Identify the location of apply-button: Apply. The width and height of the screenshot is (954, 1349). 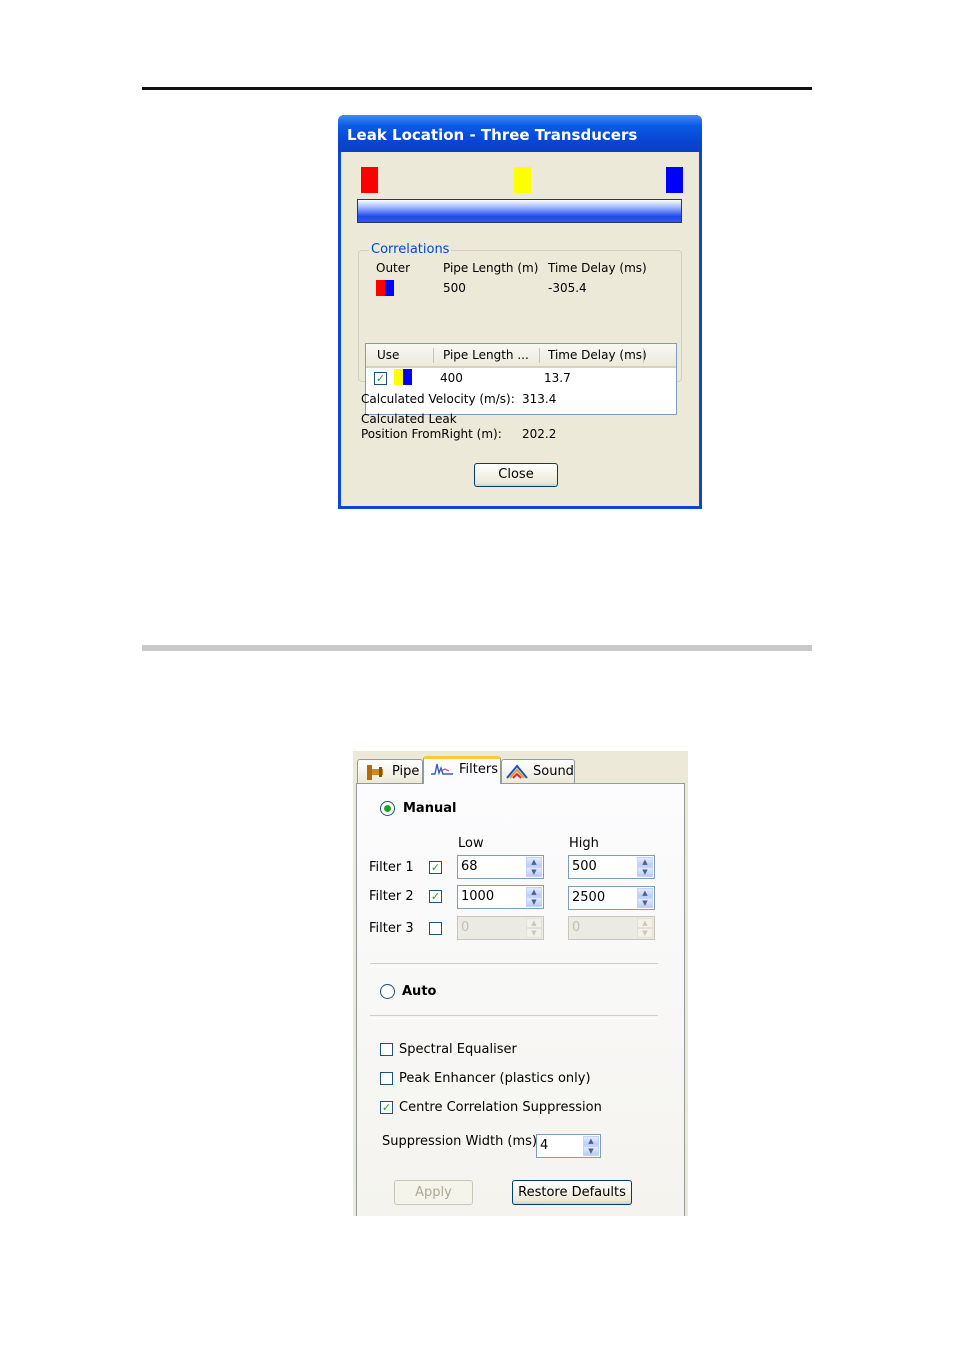
(433, 1192).